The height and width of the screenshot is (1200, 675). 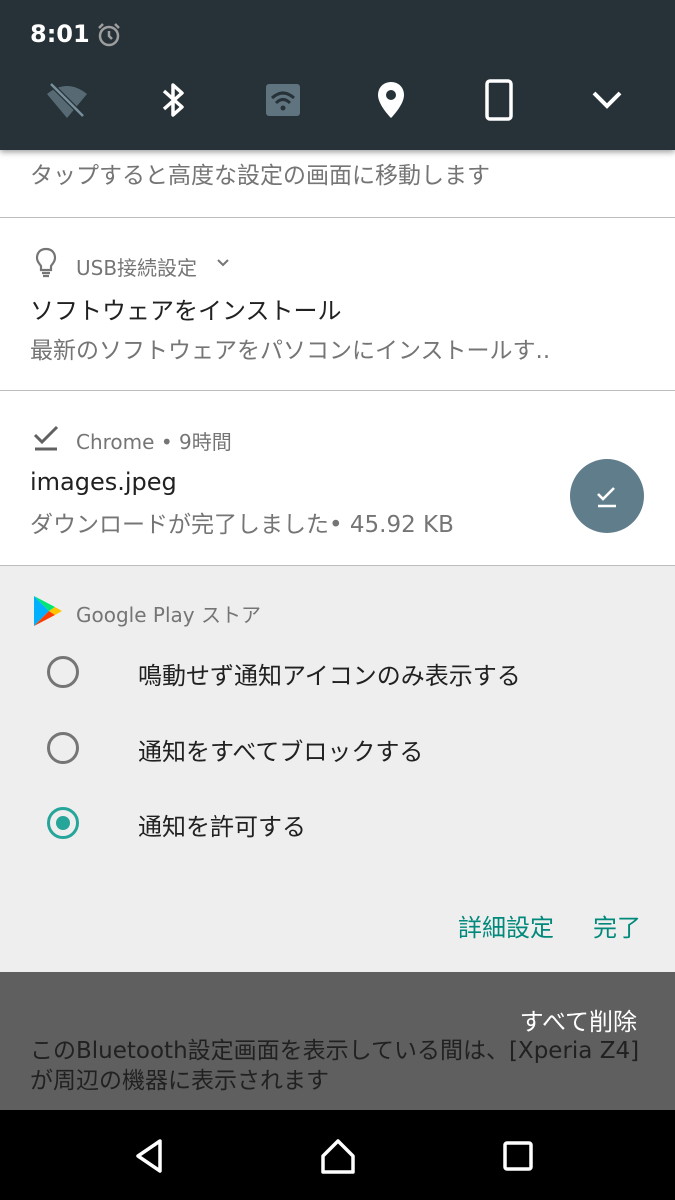 What do you see at coordinates (617, 925) in the screenshot?
I see `done-button: 完了` at bounding box center [617, 925].